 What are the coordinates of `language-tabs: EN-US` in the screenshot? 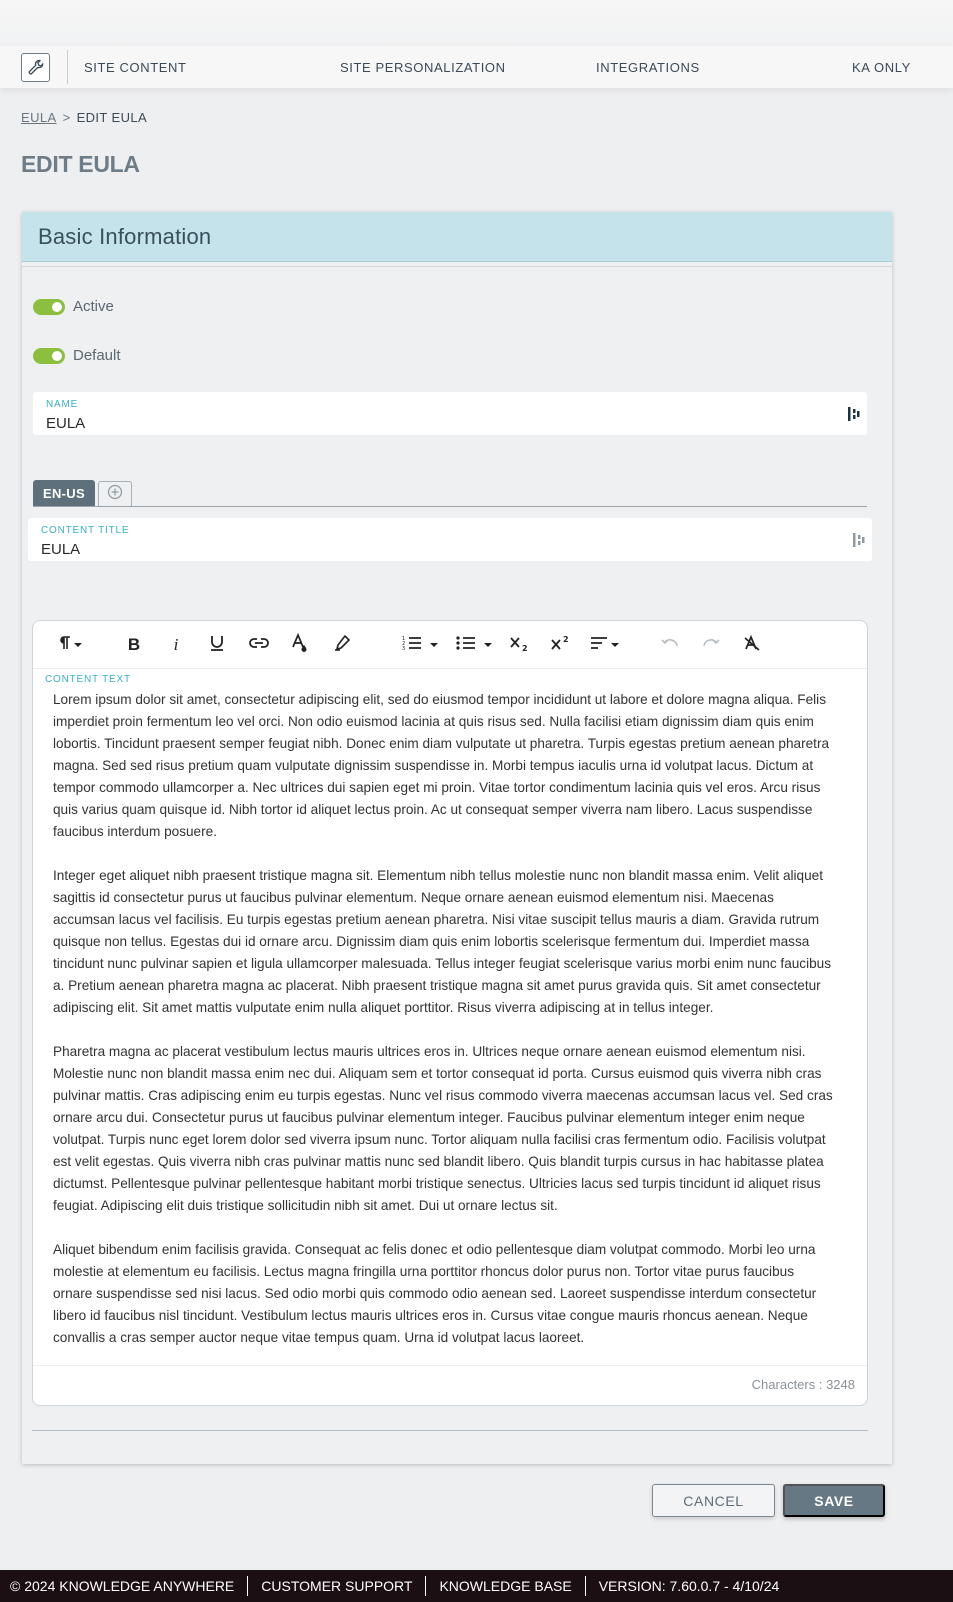 It's located at (450, 493).